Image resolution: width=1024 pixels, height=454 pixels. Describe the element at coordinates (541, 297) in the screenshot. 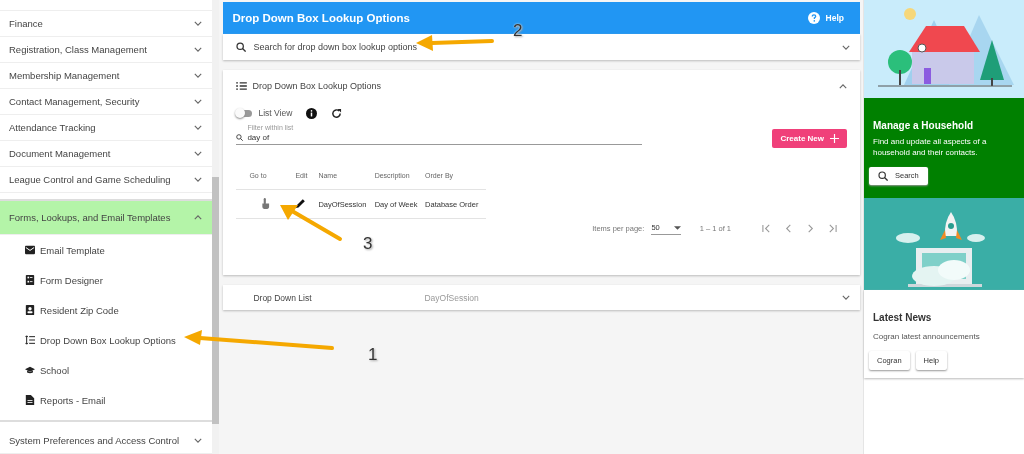

I see `drop-down-list-panel: Drop Down List DayOfSession` at that location.